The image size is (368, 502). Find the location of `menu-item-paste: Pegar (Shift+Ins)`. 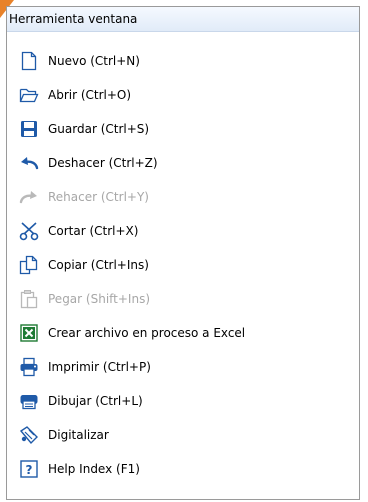

menu-item-paste: Pegar (Shift+Ins) is located at coordinates (189, 299).